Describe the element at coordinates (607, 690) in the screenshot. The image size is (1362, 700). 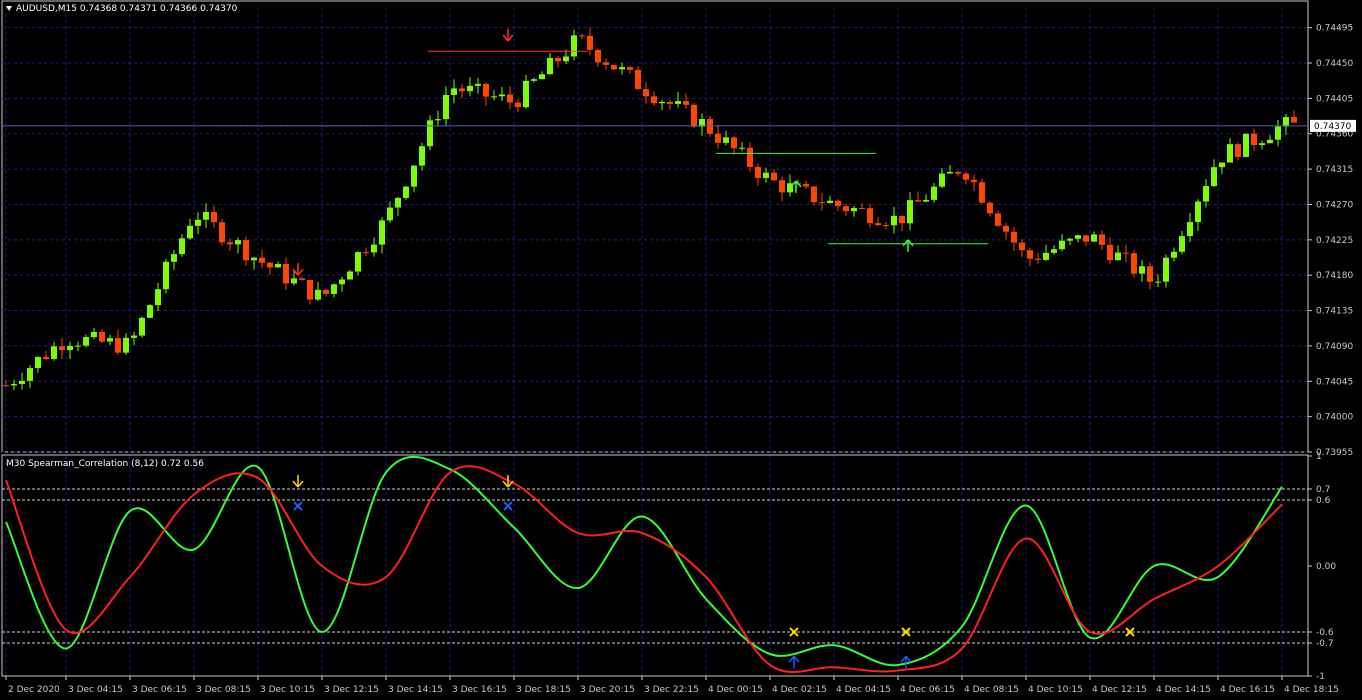
I see `time-tick-label: 3 Dec 20:15` at that location.